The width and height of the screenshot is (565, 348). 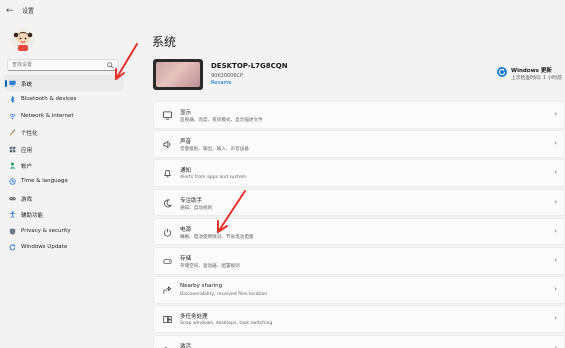 What do you see at coordinates (126, 61) in the screenshot?
I see `annotation-arrow-sidebar` at bounding box center [126, 61].